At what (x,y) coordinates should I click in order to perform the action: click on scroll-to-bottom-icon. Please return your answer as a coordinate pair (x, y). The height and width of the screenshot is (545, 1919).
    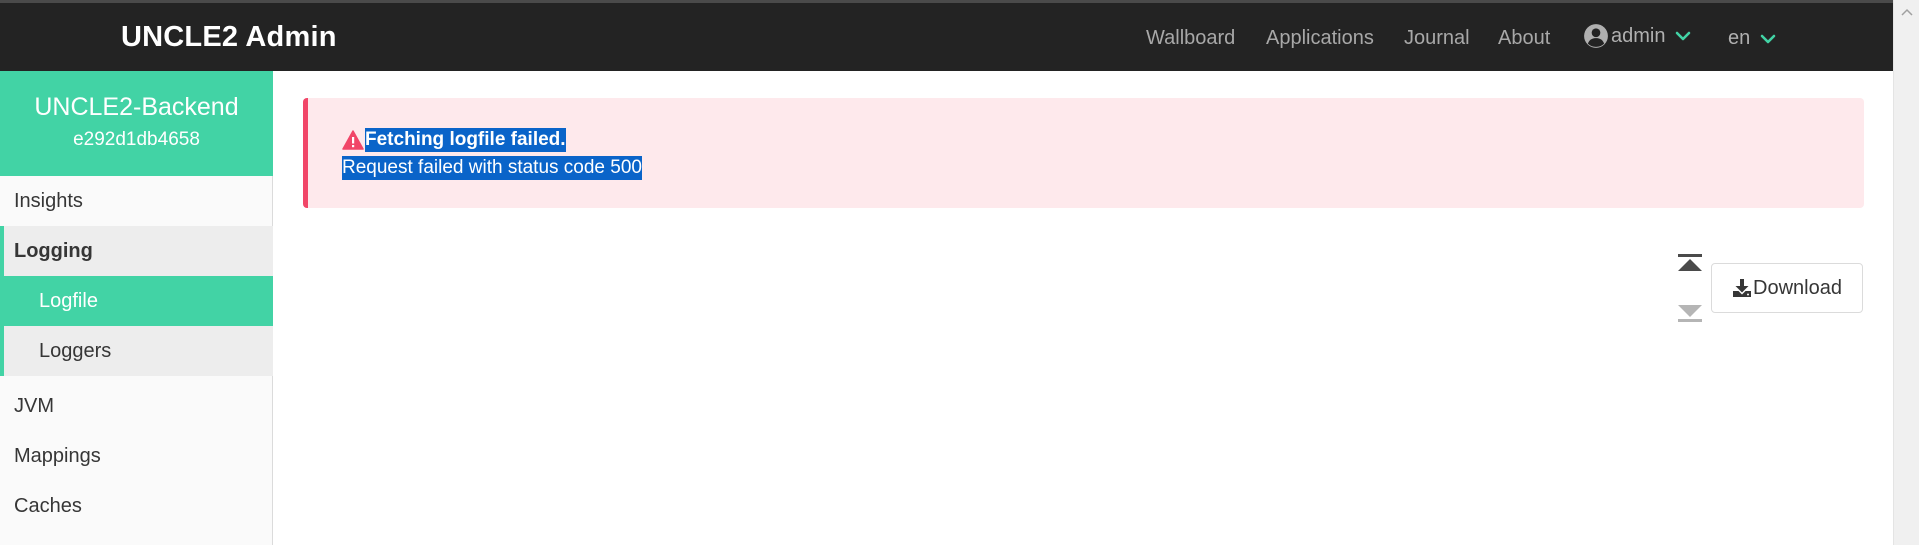
    Looking at the image, I should click on (1690, 313).